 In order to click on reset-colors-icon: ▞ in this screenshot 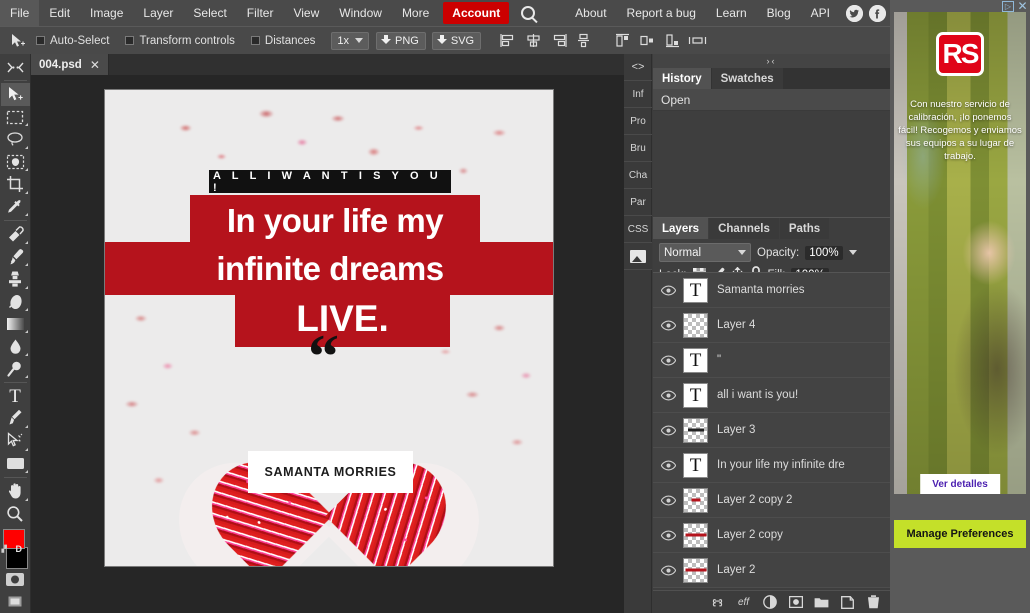, I will do `click(4, 549)`.